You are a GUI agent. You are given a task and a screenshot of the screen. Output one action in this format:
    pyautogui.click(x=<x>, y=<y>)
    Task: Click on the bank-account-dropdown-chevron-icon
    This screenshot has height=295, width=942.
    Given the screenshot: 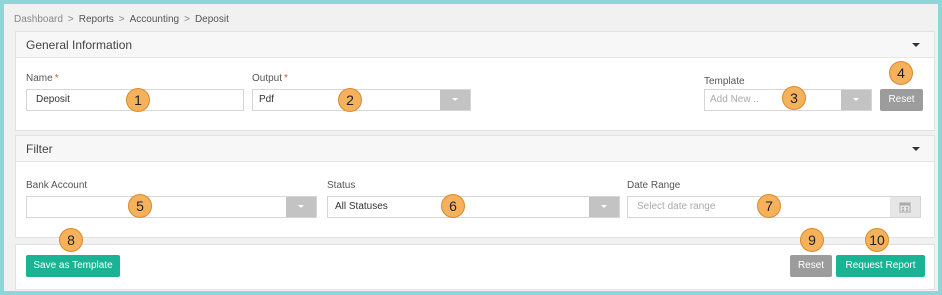 What is the action you would take?
    pyautogui.click(x=301, y=207)
    